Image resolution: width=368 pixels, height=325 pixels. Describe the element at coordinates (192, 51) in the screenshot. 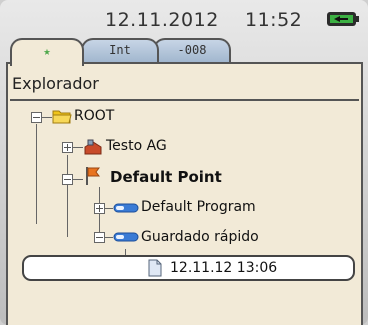

I see `tab-008: -008` at that location.